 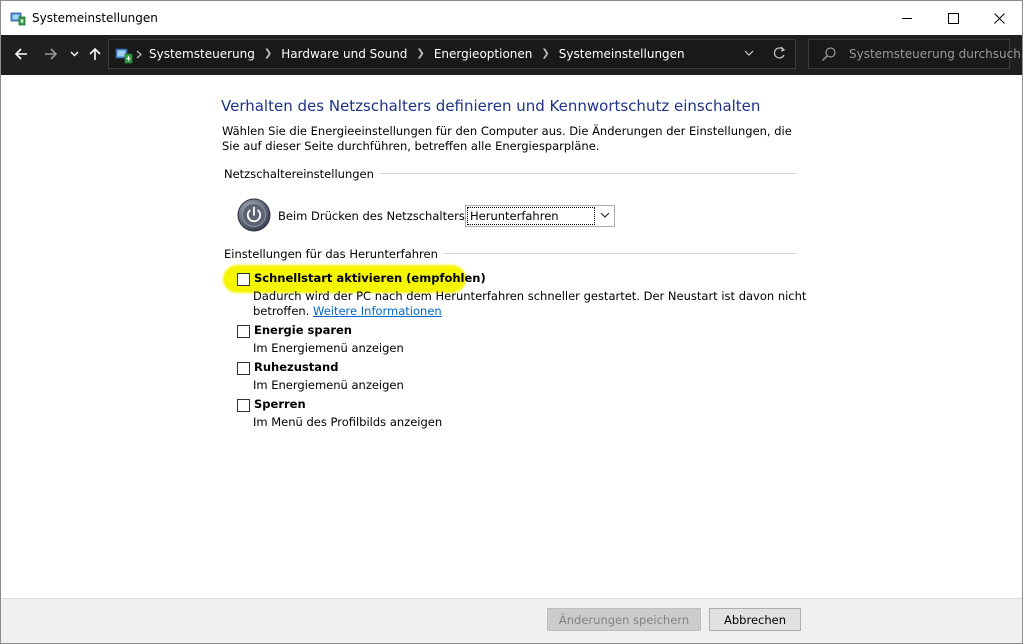 I want to click on maximize-icon, so click(x=953, y=18).